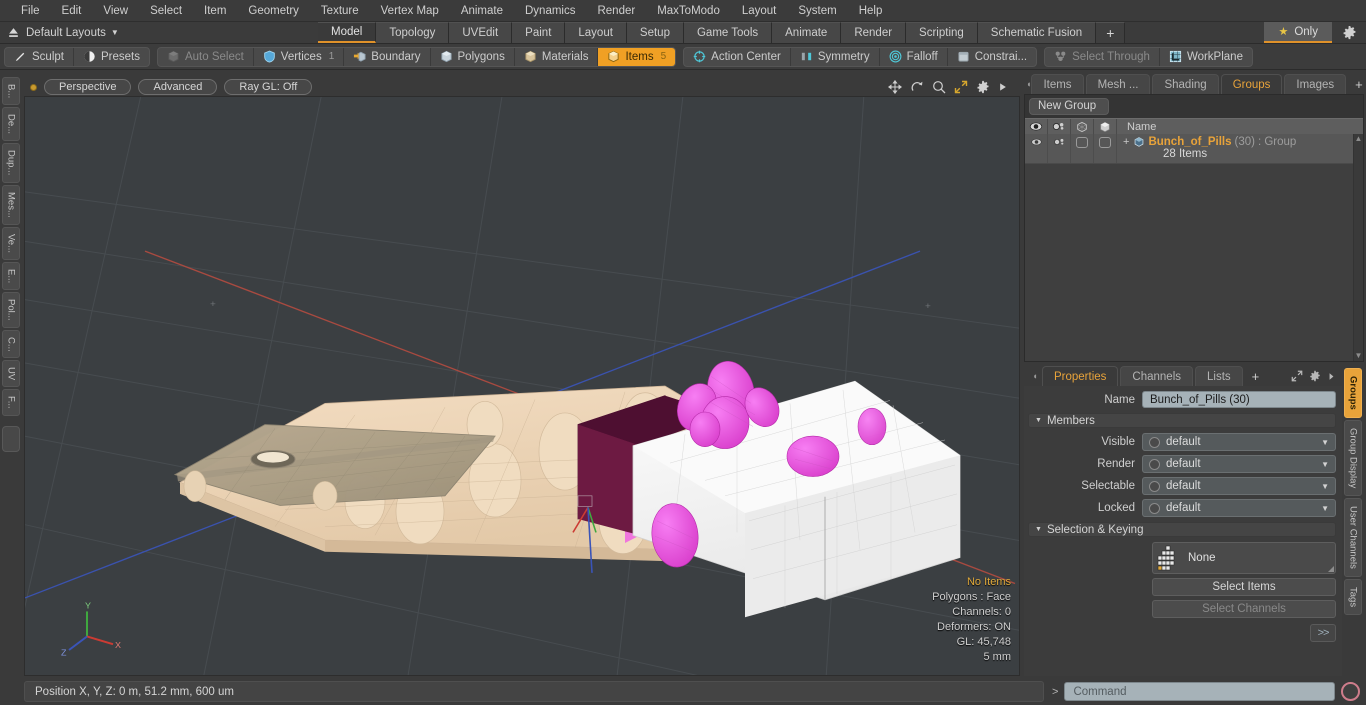 The image size is (1366, 705). I want to click on locked-radio-icon, so click(1154, 508).